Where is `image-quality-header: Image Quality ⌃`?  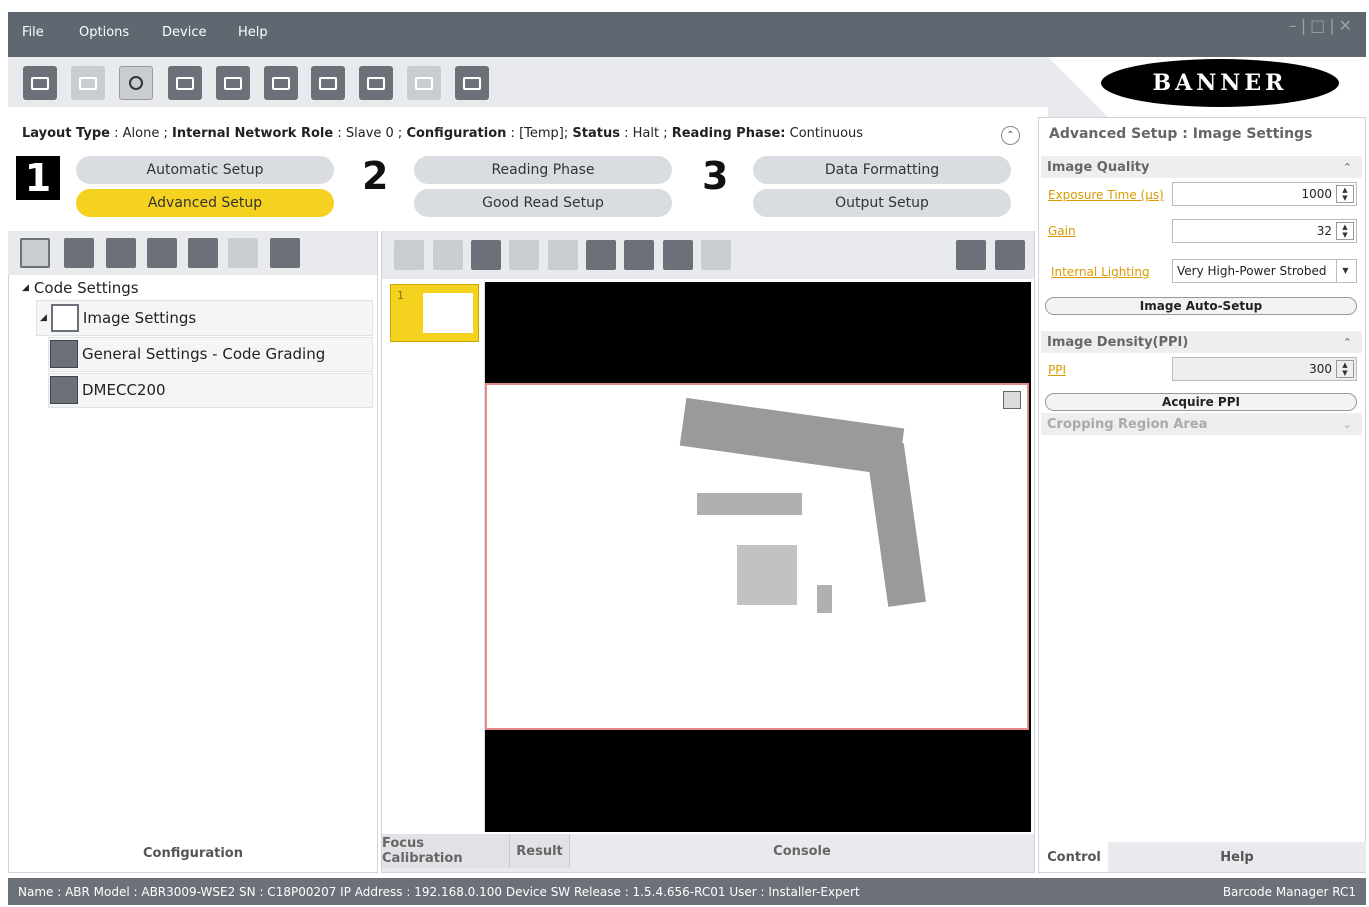
image-quality-header: Image Quality ⌃ is located at coordinates (1201, 167).